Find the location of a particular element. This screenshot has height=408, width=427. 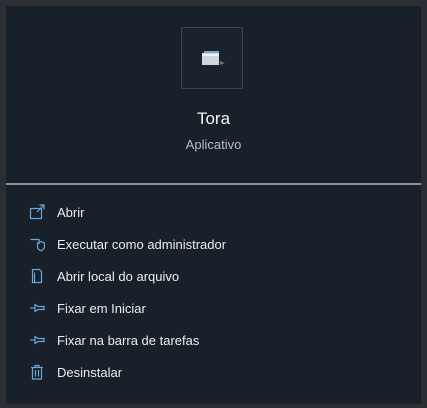

folder-app-icon is located at coordinates (213, 58).